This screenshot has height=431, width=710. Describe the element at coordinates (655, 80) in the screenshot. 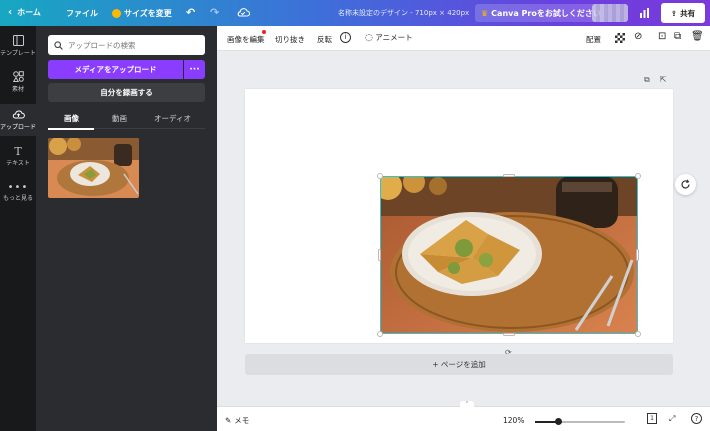

I see `page-actions: ⧉ ⇱` at that location.